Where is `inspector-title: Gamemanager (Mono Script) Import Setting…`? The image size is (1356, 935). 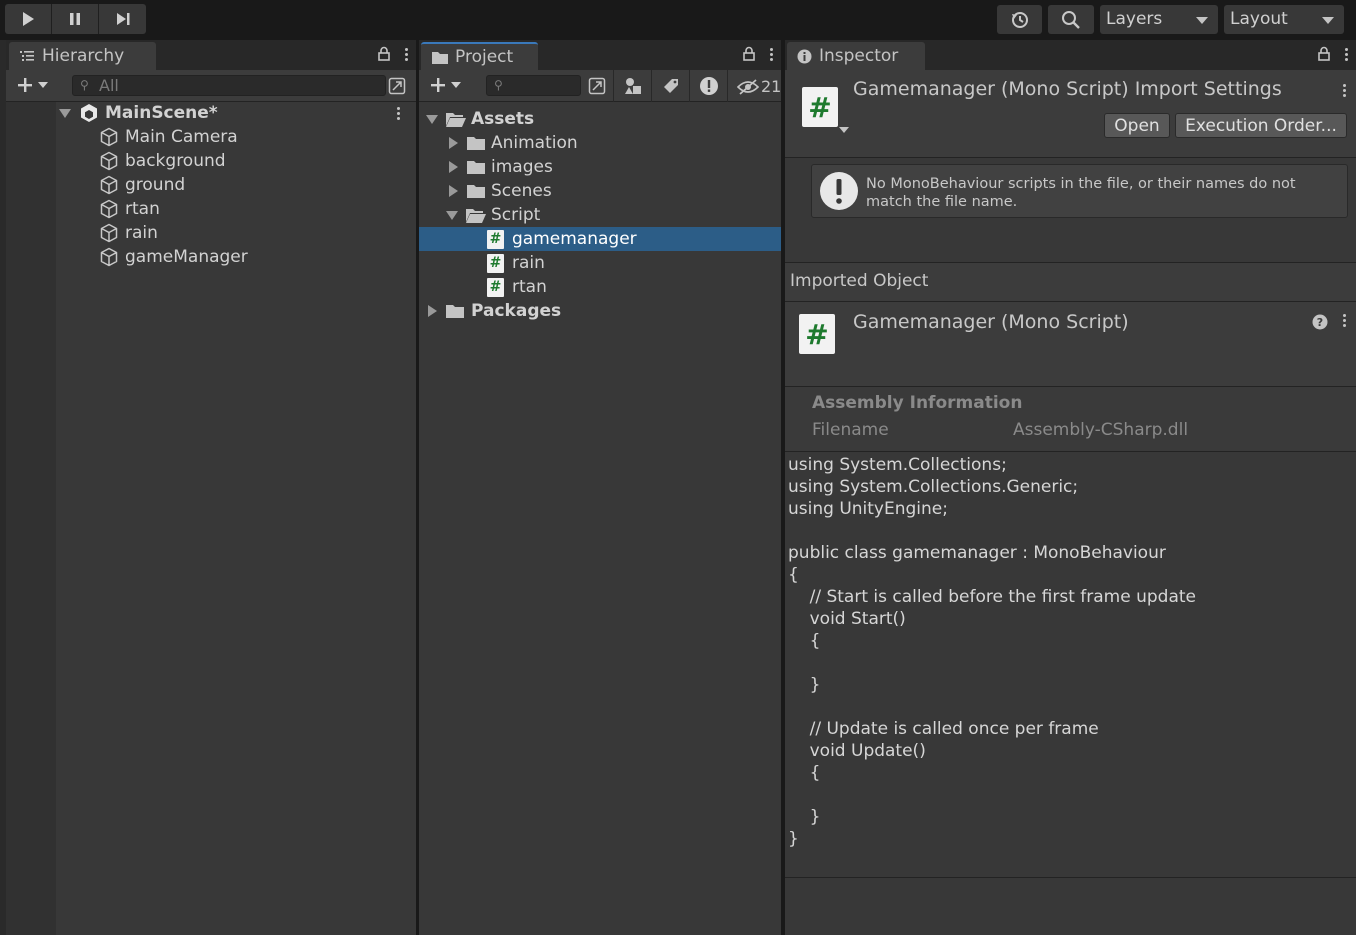
inspector-title: Gamemanager (Mono Script) Import Setting… is located at coordinates (1067, 89).